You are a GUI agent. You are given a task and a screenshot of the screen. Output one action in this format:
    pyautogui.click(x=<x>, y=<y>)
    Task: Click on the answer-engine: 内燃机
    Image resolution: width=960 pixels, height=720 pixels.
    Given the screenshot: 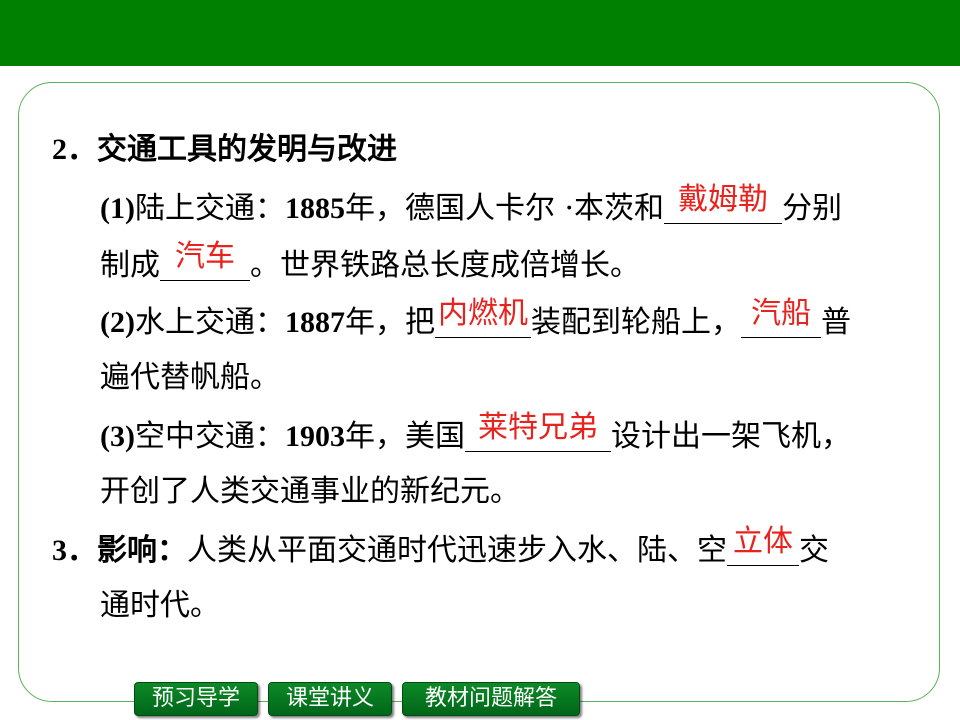 What is the action you would take?
    pyautogui.click(x=482, y=313)
    